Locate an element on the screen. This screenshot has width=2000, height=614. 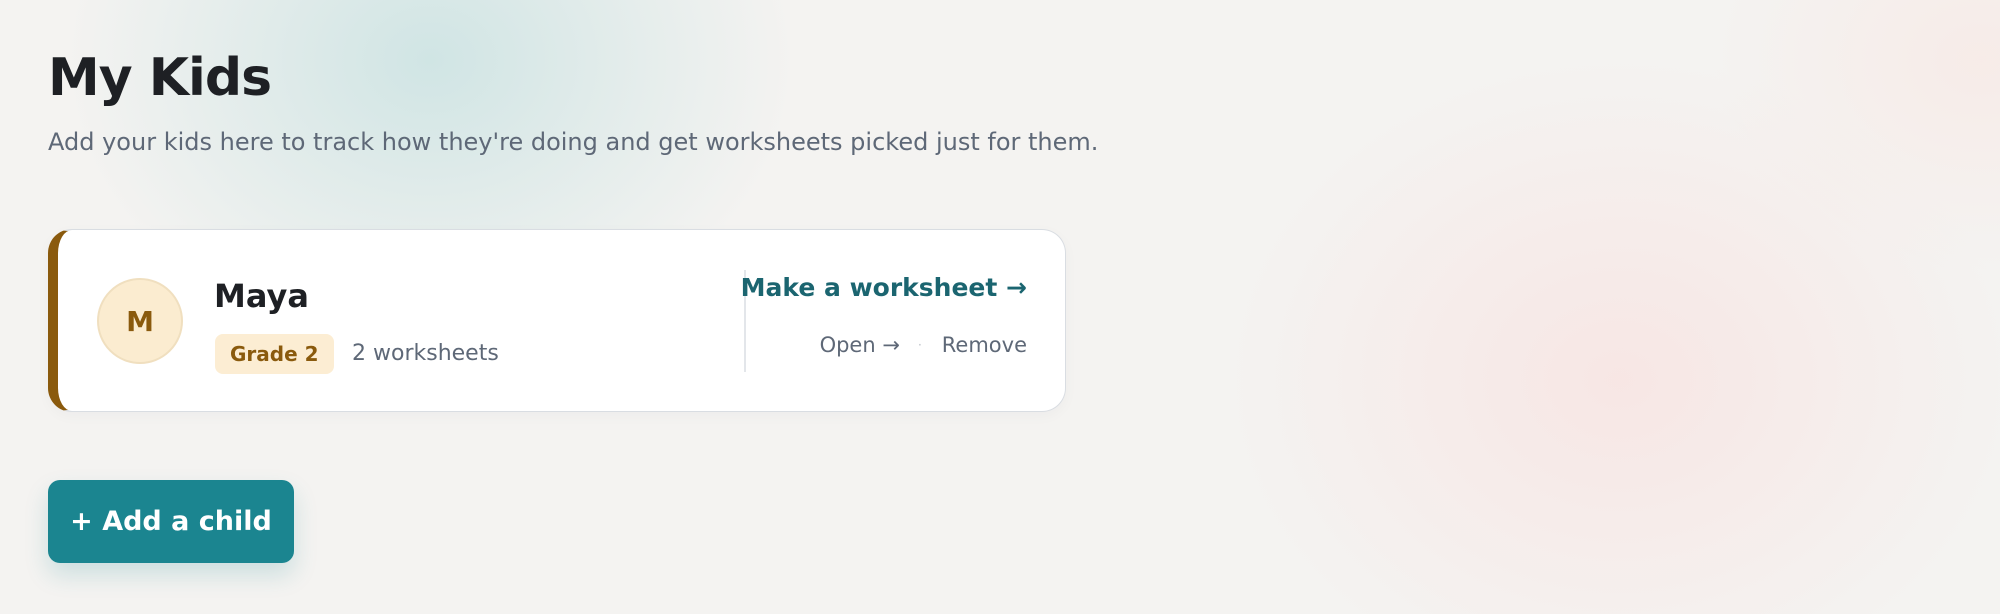
open-link: Open → is located at coordinates (860, 345).